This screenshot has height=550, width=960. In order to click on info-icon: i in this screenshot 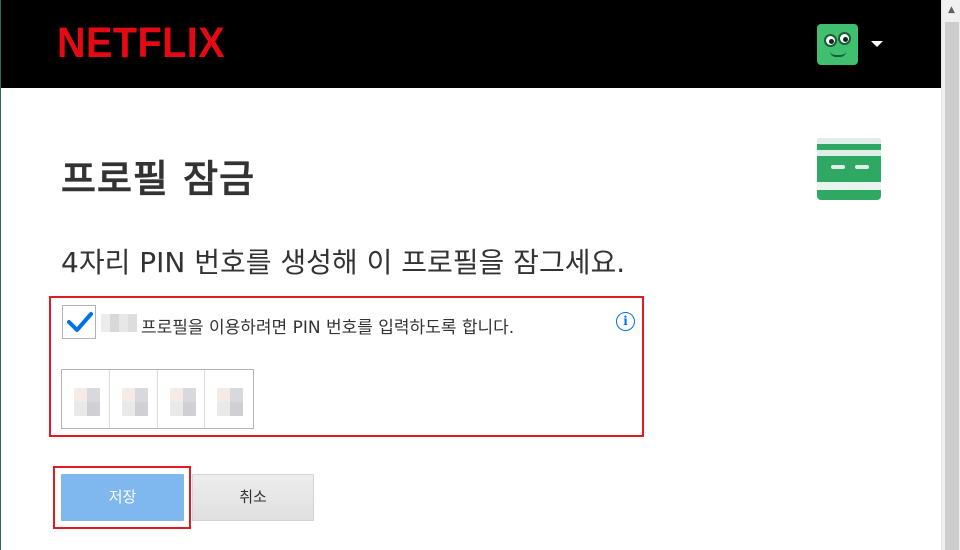, I will do `click(625, 321)`.